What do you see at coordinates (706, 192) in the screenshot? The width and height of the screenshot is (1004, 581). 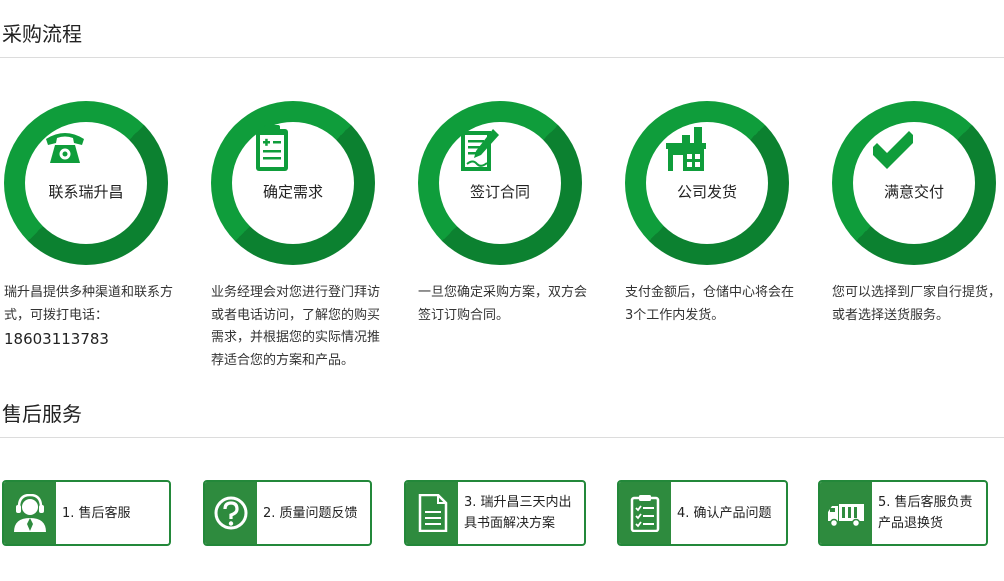 I see `step-label: 公司发货` at bounding box center [706, 192].